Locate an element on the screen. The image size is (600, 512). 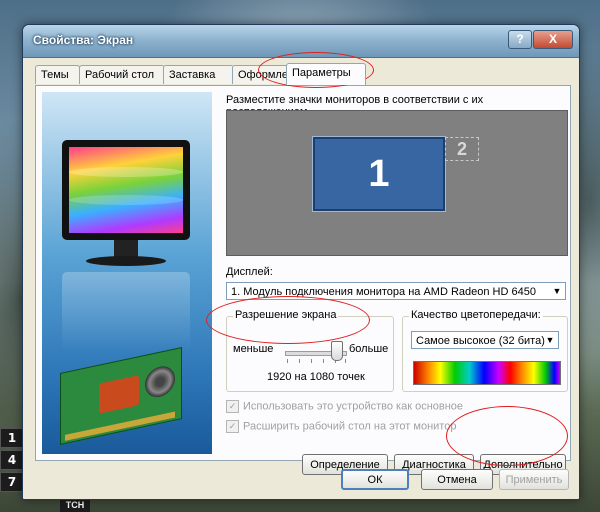
ok-button: ОК is located at coordinates (375, 479).